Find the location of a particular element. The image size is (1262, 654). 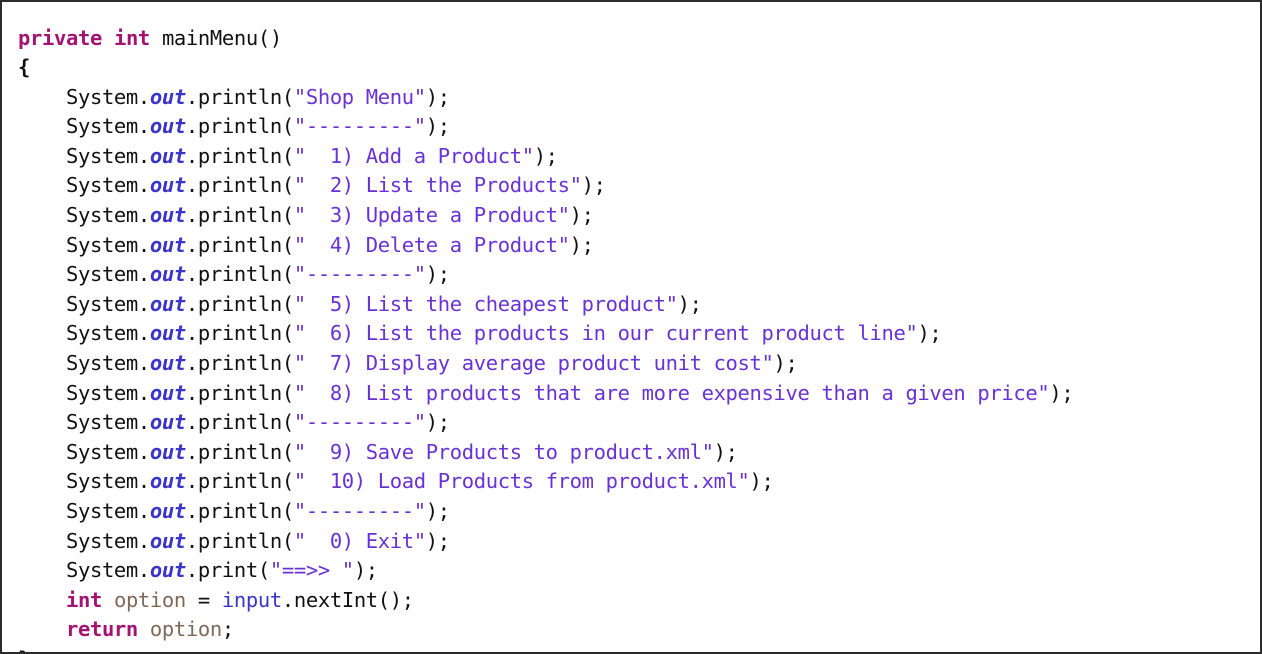

code-token-string: " 1) Add a Product" is located at coordinates (413, 155).